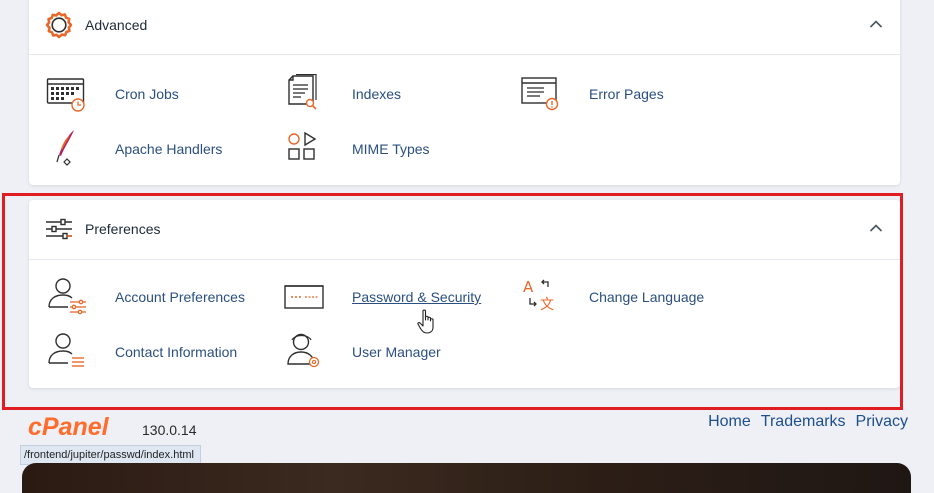  Describe the element at coordinates (540, 94) in the screenshot. I see `error-pages-icon` at that location.